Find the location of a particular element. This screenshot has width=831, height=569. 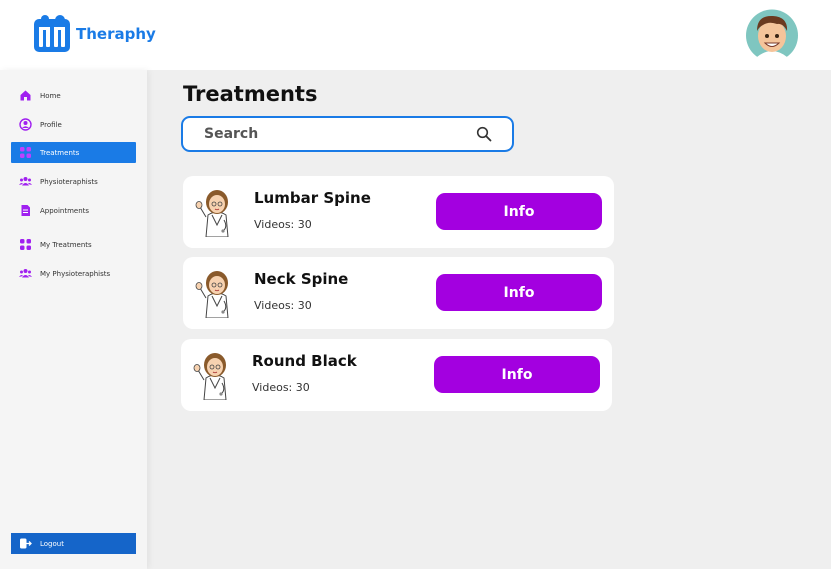

treatment-card: Round Black Videos: 30 Info is located at coordinates (396, 375).